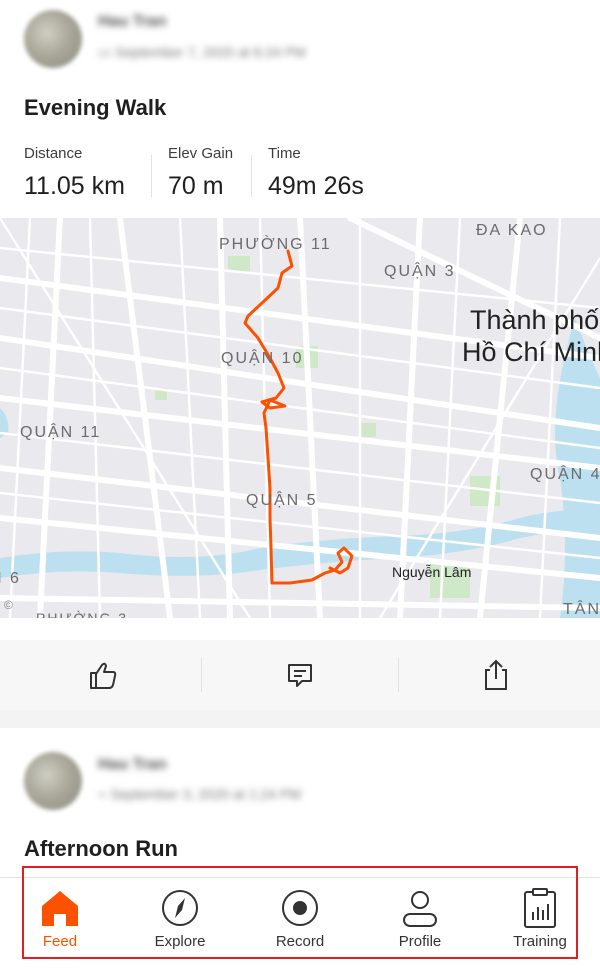 This screenshot has height=978, width=600. What do you see at coordinates (284, 153) in the screenshot?
I see `stat-label: Time` at bounding box center [284, 153].